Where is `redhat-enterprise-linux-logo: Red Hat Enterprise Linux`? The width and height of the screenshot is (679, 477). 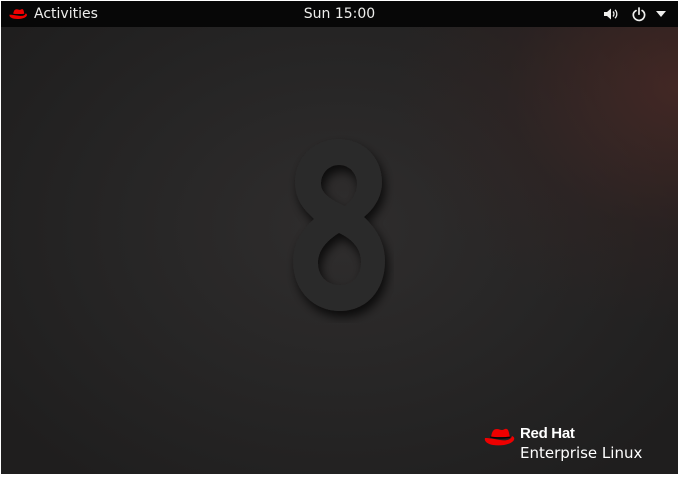
redhat-enterprise-linux-logo: Red Hat Enterprise Linux is located at coordinates (574, 446).